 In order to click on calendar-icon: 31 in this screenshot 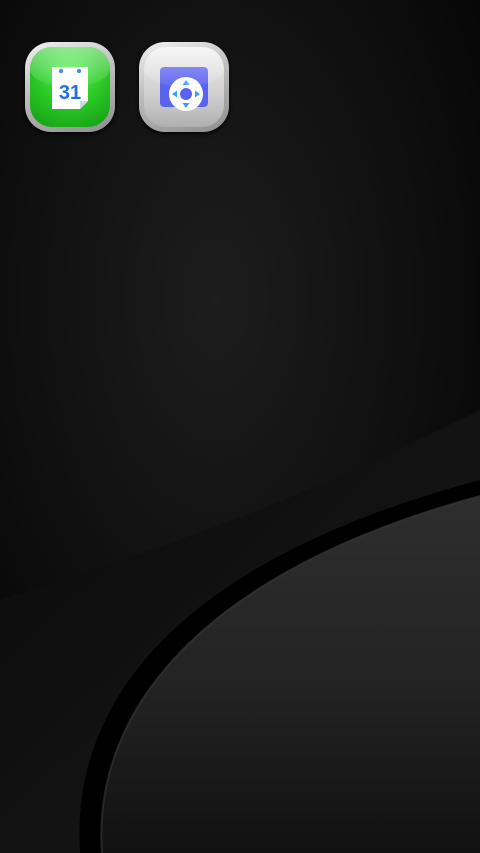, I will do `click(70, 88)`.